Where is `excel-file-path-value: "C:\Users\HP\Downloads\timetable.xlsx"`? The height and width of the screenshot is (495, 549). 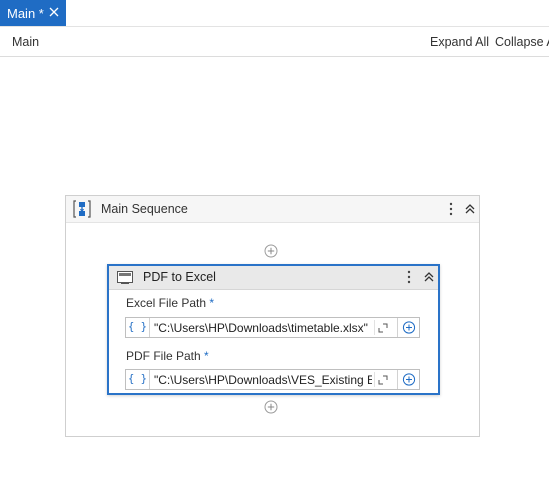
excel-file-path-value: "C:\Users\HP\Downloads\timetable.xlsx" is located at coordinates (263, 328).